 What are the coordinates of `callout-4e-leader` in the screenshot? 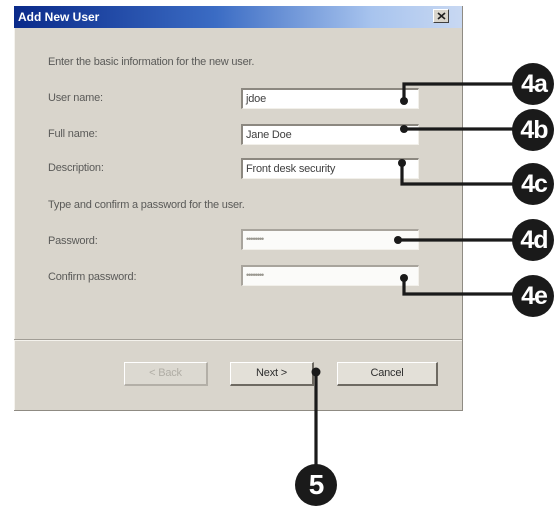 It's located at (457, 287).